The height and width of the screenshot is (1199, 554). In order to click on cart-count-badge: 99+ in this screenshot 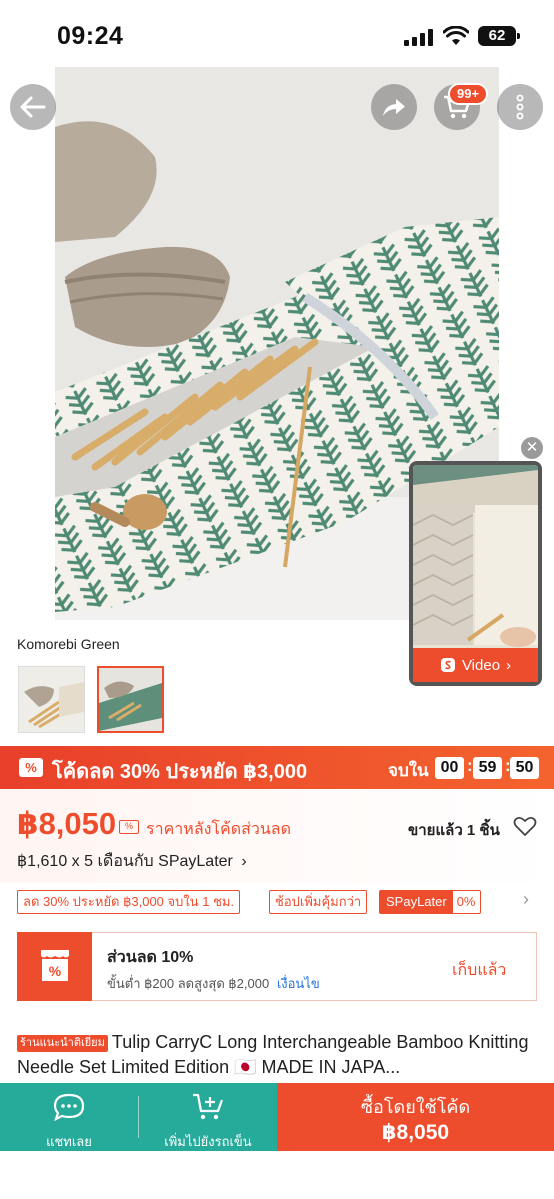, I will do `click(468, 94)`.